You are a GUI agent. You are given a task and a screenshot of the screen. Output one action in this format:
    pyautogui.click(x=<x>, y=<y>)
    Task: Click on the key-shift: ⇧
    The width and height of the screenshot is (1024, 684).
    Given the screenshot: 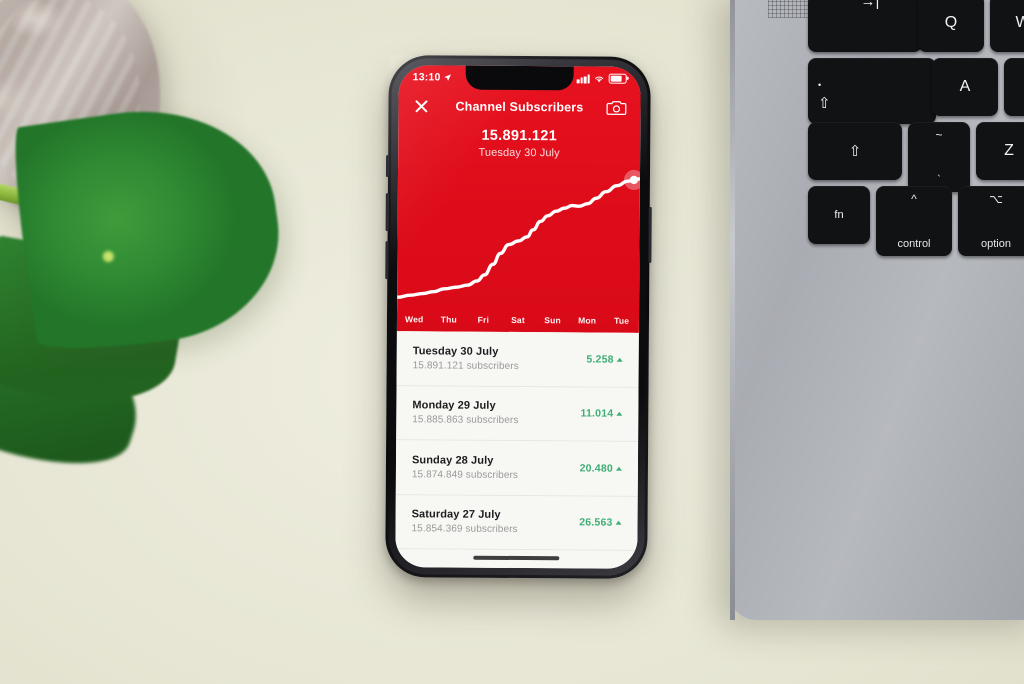 What is the action you would take?
    pyautogui.click(x=855, y=151)
    